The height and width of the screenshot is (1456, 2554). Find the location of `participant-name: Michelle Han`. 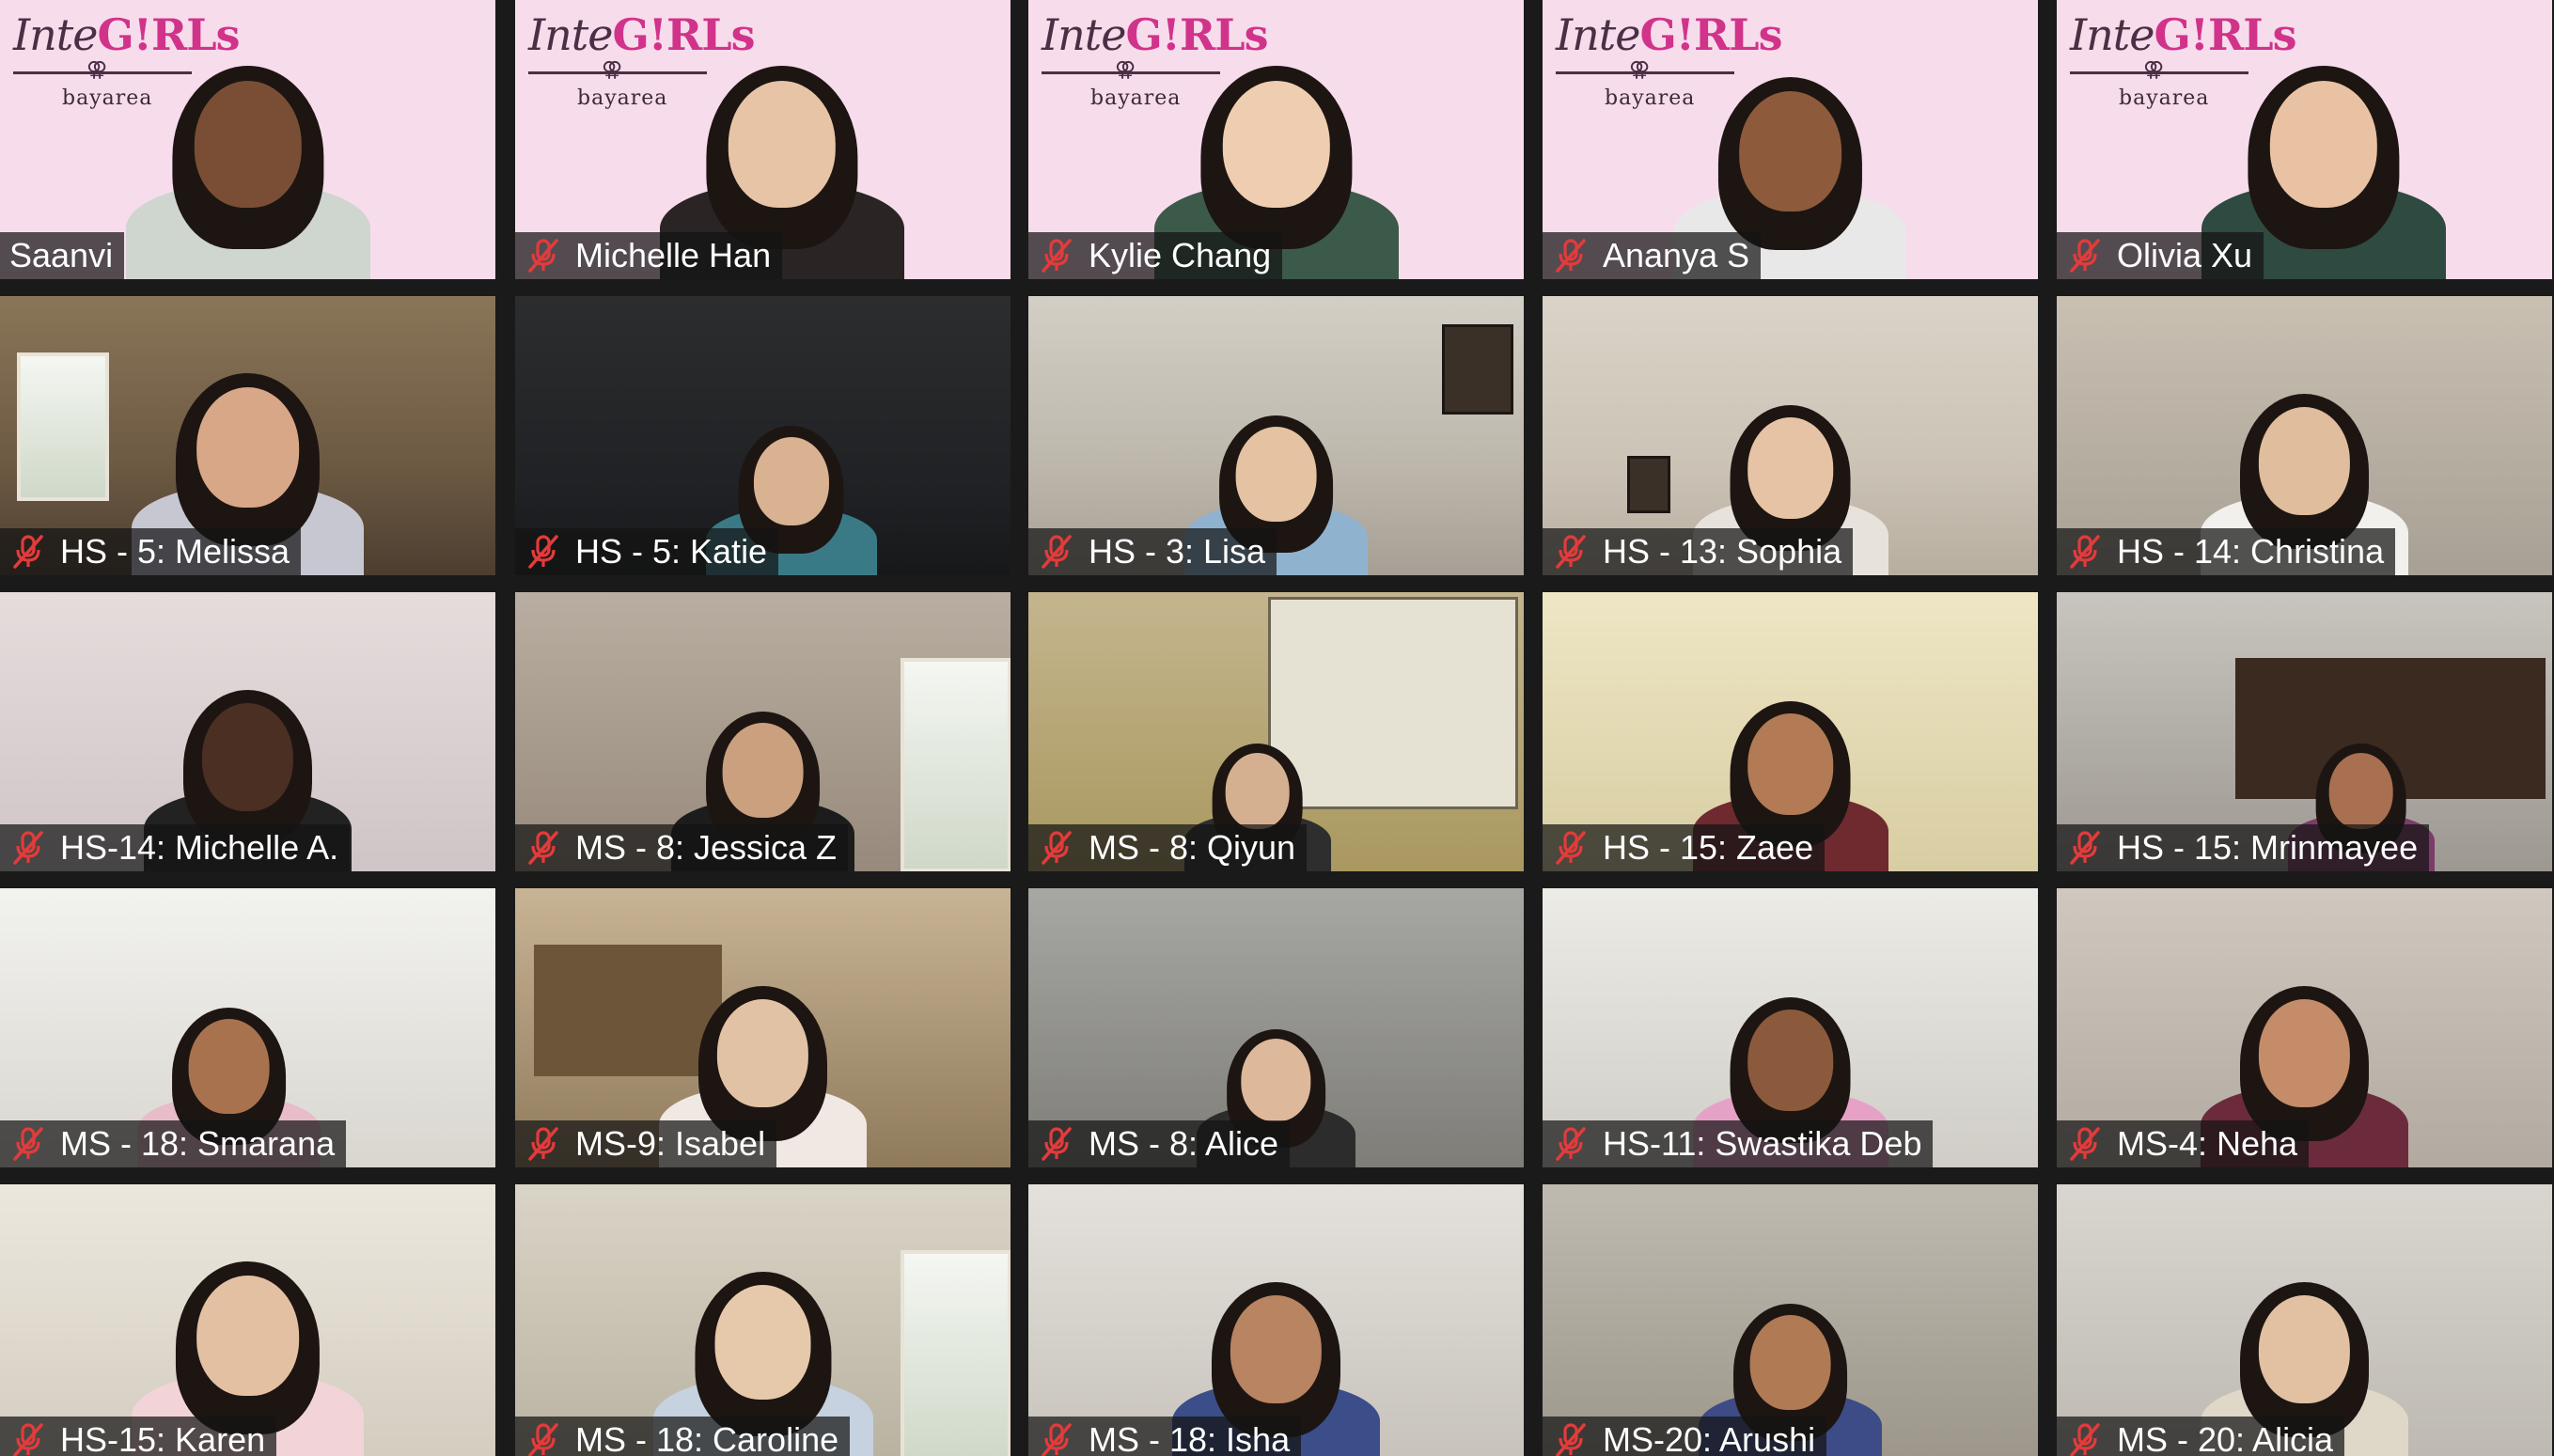

participant-name: Michelle Han is located at coordinates (673, 255).